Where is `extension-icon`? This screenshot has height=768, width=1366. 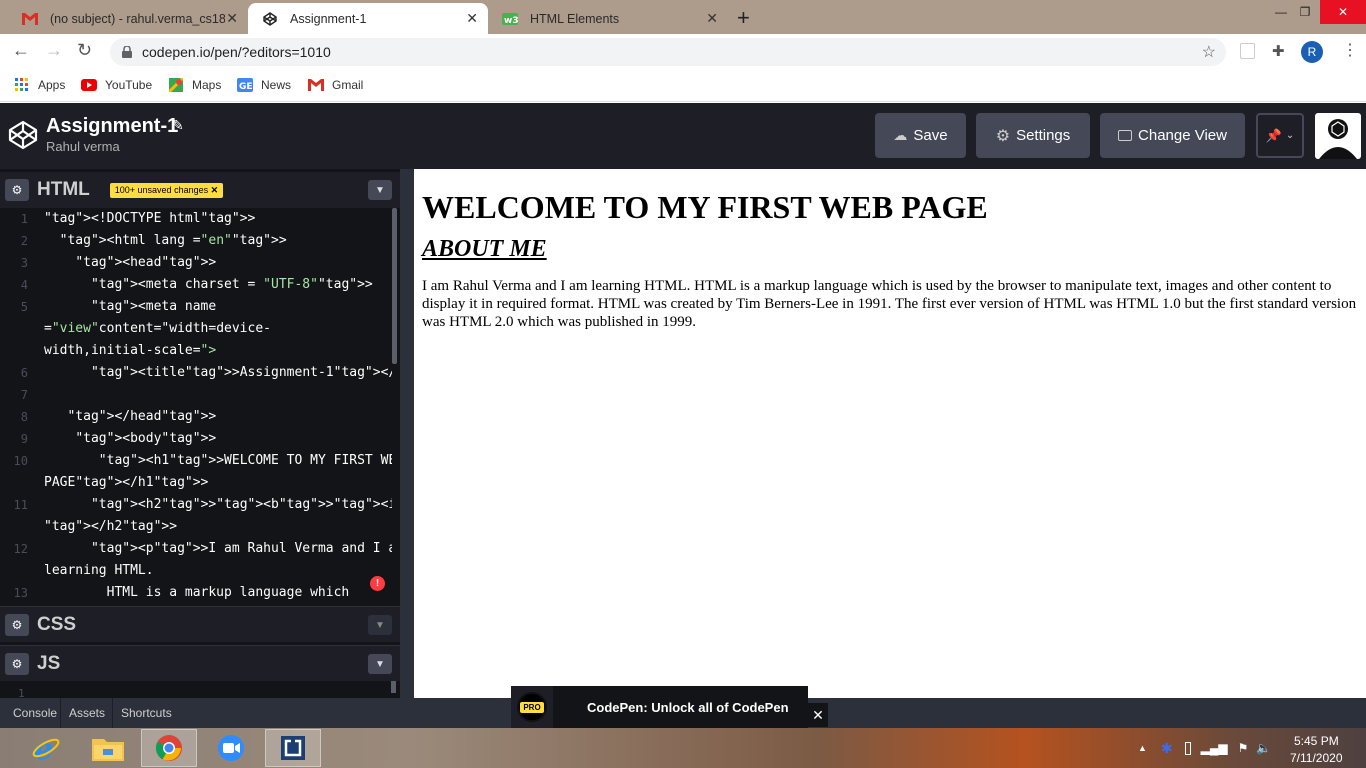 extension-icon is located at coordinates (1247, 51).